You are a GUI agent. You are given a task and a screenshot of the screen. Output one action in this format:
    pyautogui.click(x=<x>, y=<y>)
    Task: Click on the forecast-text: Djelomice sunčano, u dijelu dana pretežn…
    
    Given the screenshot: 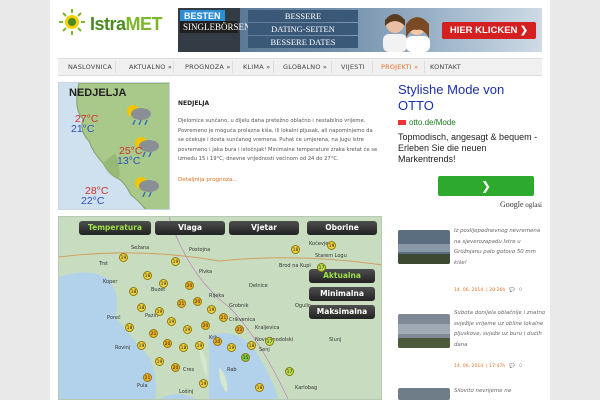 What is the action you would take?
    pyautogui.click(x=278, y=140)
    